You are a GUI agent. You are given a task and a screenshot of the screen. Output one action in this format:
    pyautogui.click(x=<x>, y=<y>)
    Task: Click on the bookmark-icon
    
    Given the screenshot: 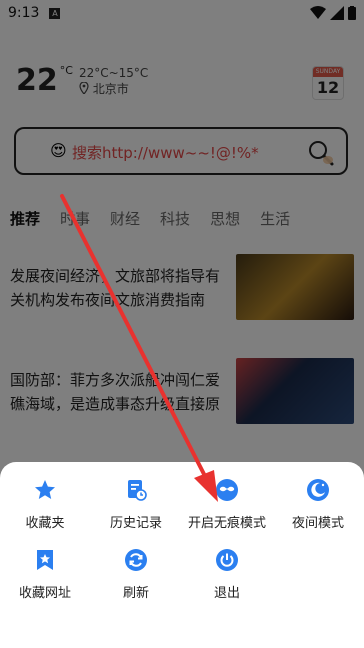 What is the action you would take?
    pyautogui.click(x=45, y=560)
    